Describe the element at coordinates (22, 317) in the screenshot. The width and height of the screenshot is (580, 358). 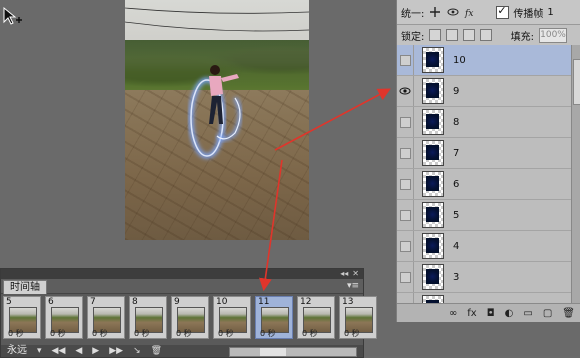
I see `frame-item: 5 0 秒` at that location.